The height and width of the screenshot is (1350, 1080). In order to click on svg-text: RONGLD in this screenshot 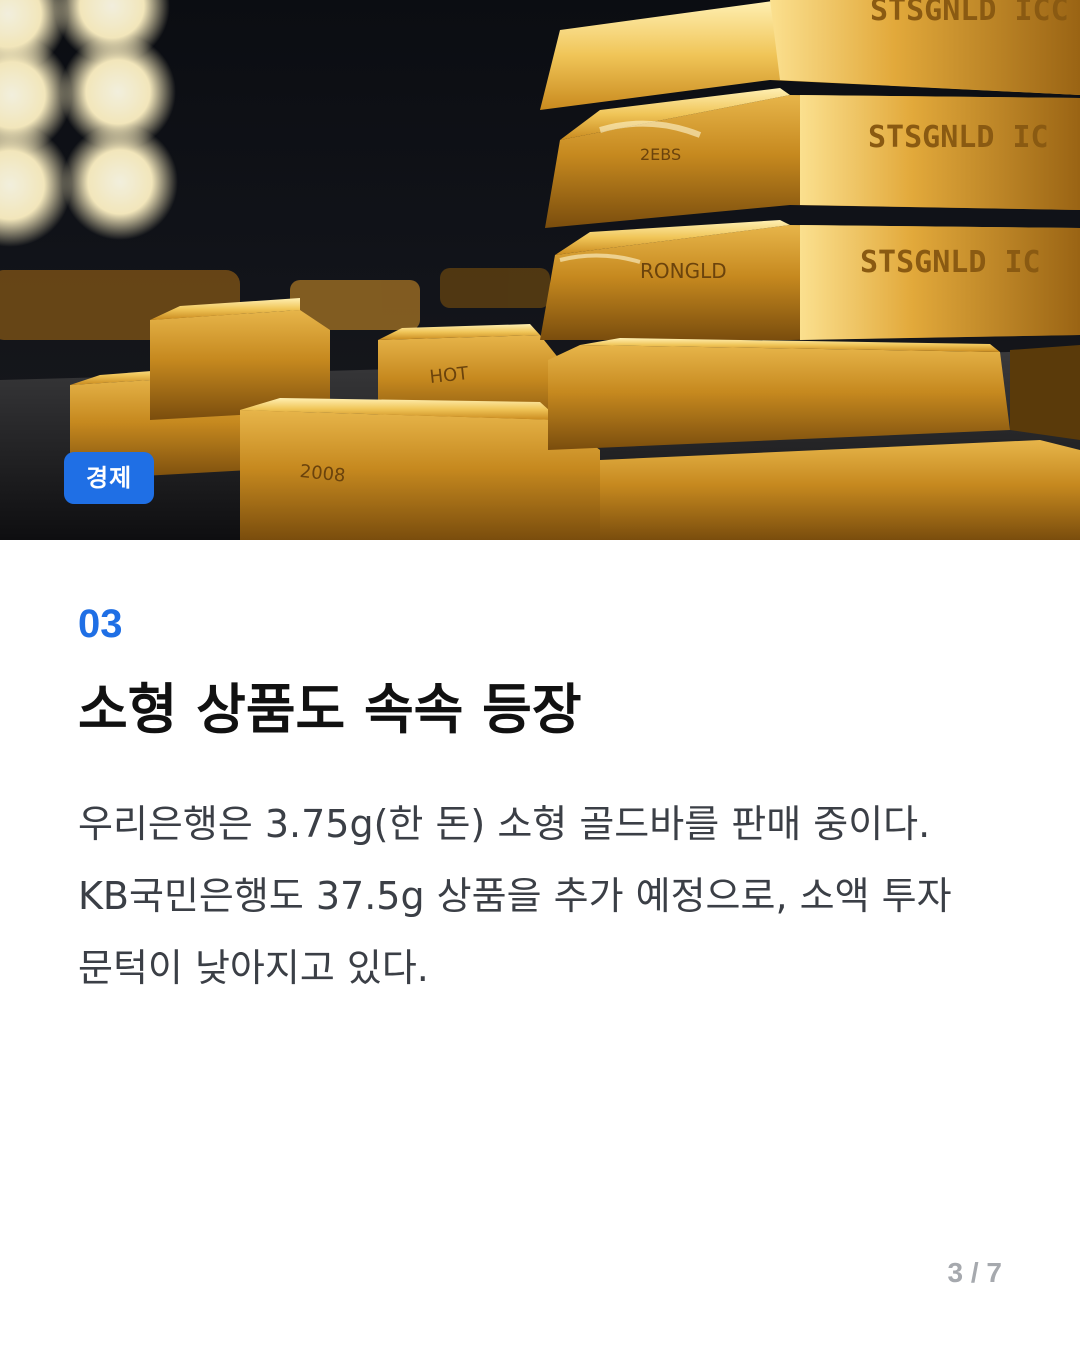, I will do `click(683, 271)`.